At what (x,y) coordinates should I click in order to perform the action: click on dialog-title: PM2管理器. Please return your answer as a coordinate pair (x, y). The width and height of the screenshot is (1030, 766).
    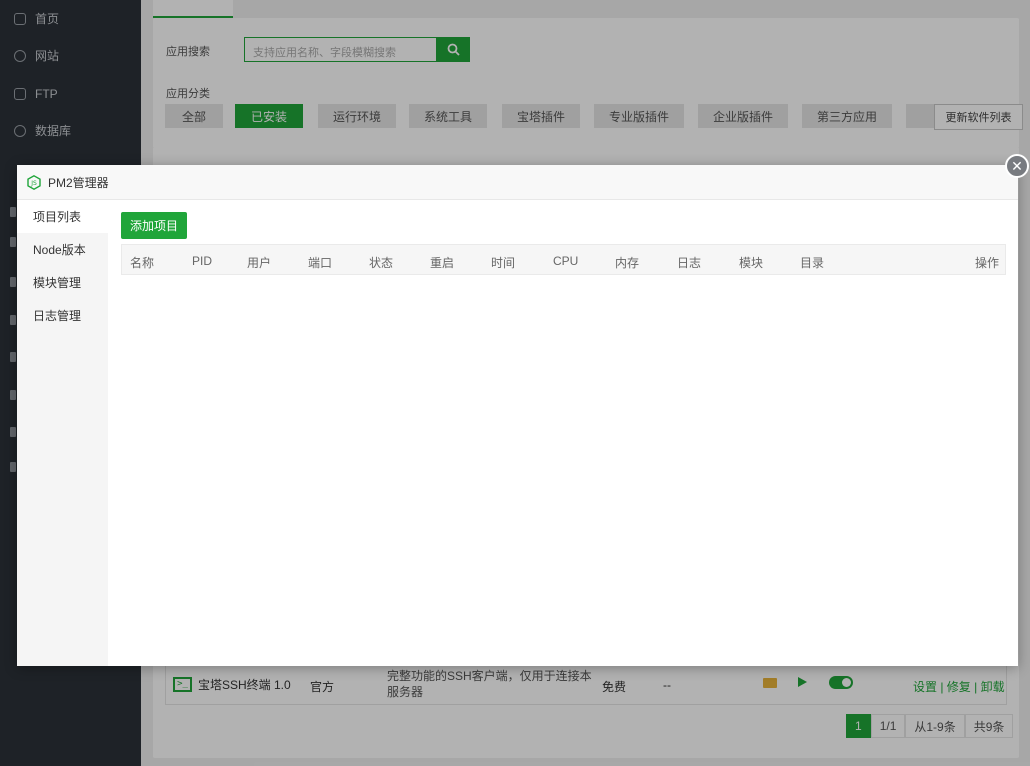
    Looking at the image, I should click on (78, 182).